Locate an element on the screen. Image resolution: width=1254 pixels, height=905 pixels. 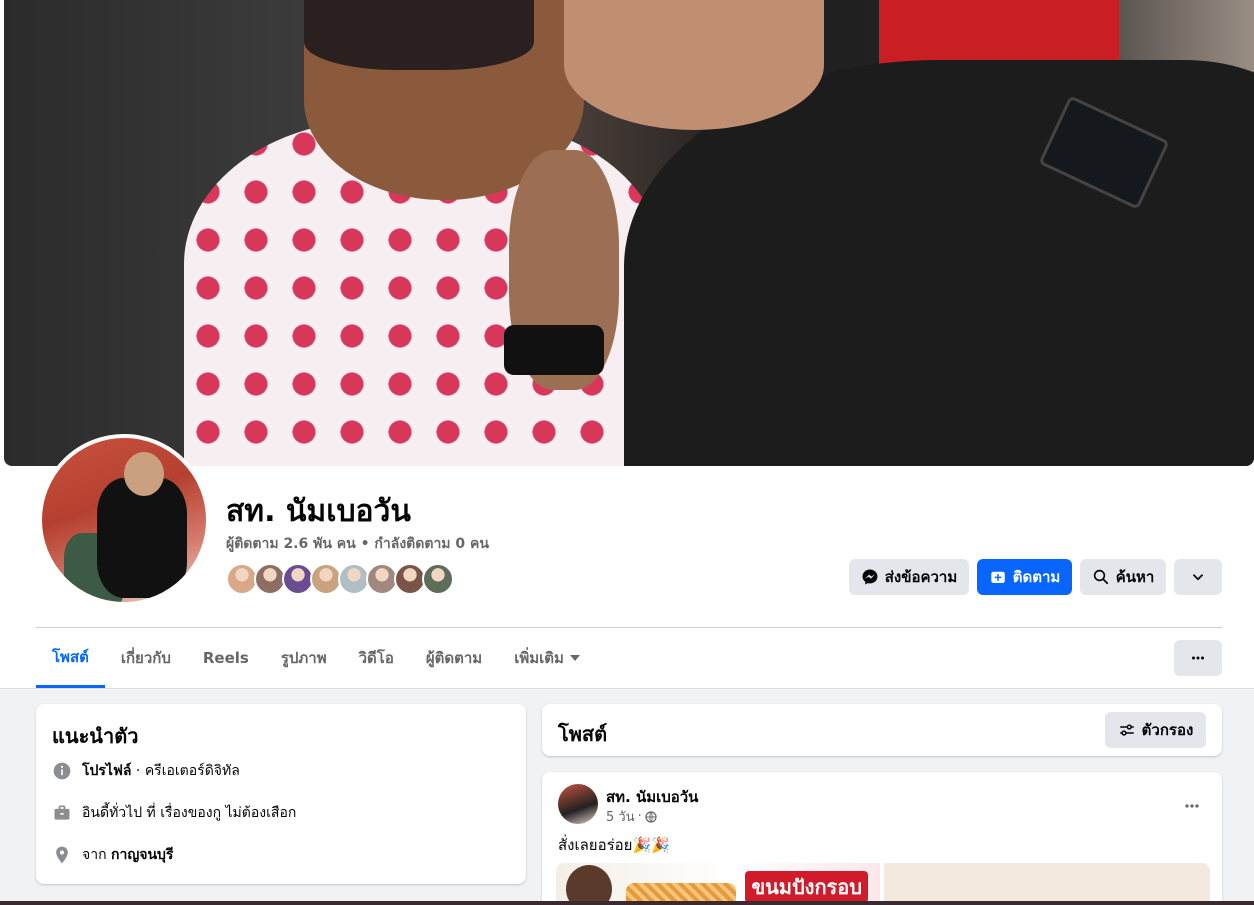
tab-more-label: เพิ่มเติม is located at coordinates (539, 658).